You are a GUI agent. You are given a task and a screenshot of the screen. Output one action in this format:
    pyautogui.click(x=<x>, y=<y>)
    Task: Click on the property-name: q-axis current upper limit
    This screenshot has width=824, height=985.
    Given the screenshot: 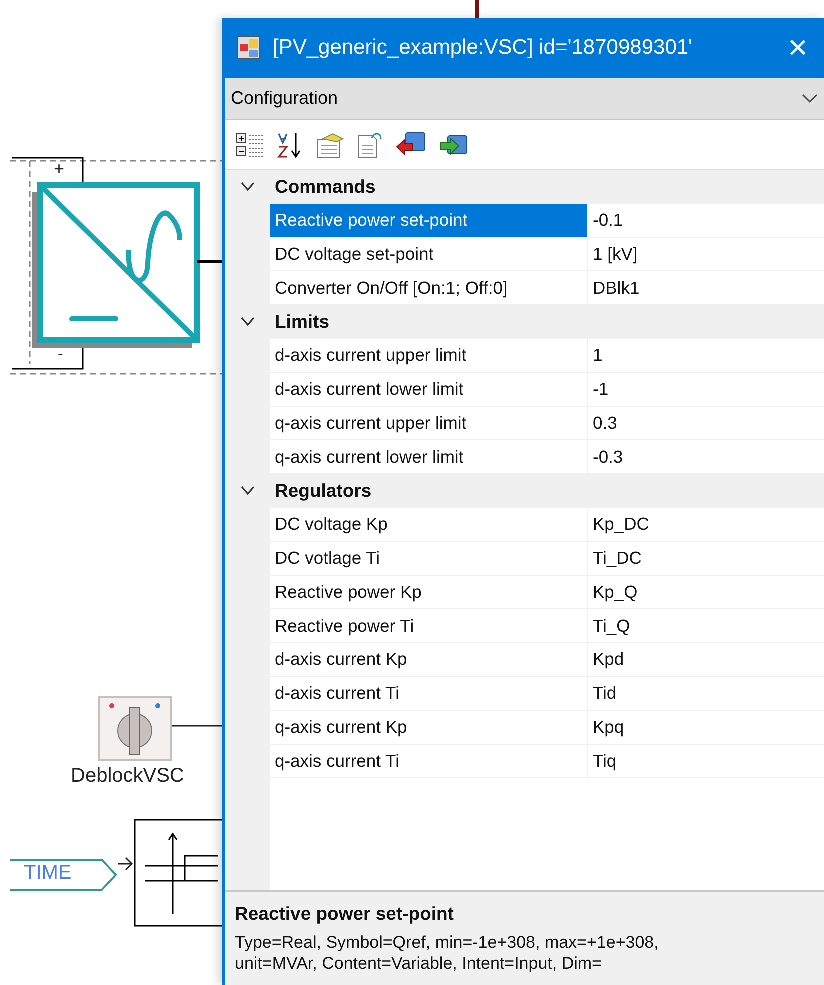 What is the action you would take?
    pyautogui.click(x=429, y=423)
    